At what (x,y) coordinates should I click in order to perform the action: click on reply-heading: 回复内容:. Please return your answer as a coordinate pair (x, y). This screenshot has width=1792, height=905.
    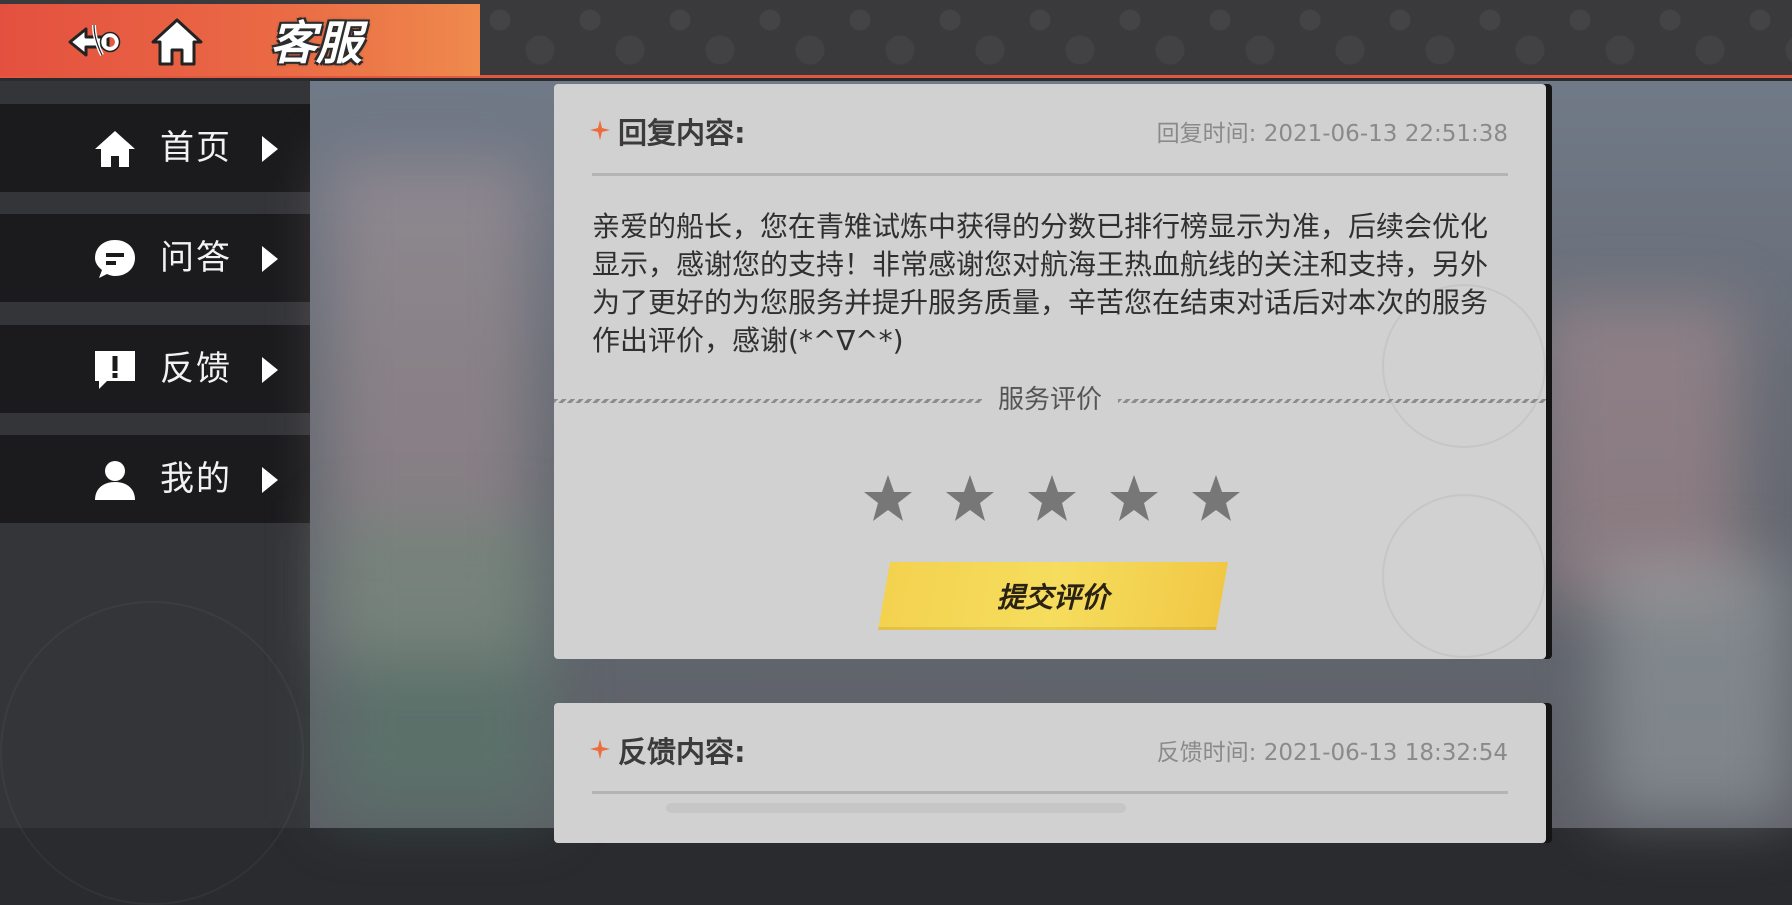
    Looking at the image, I should click on (682, 133).